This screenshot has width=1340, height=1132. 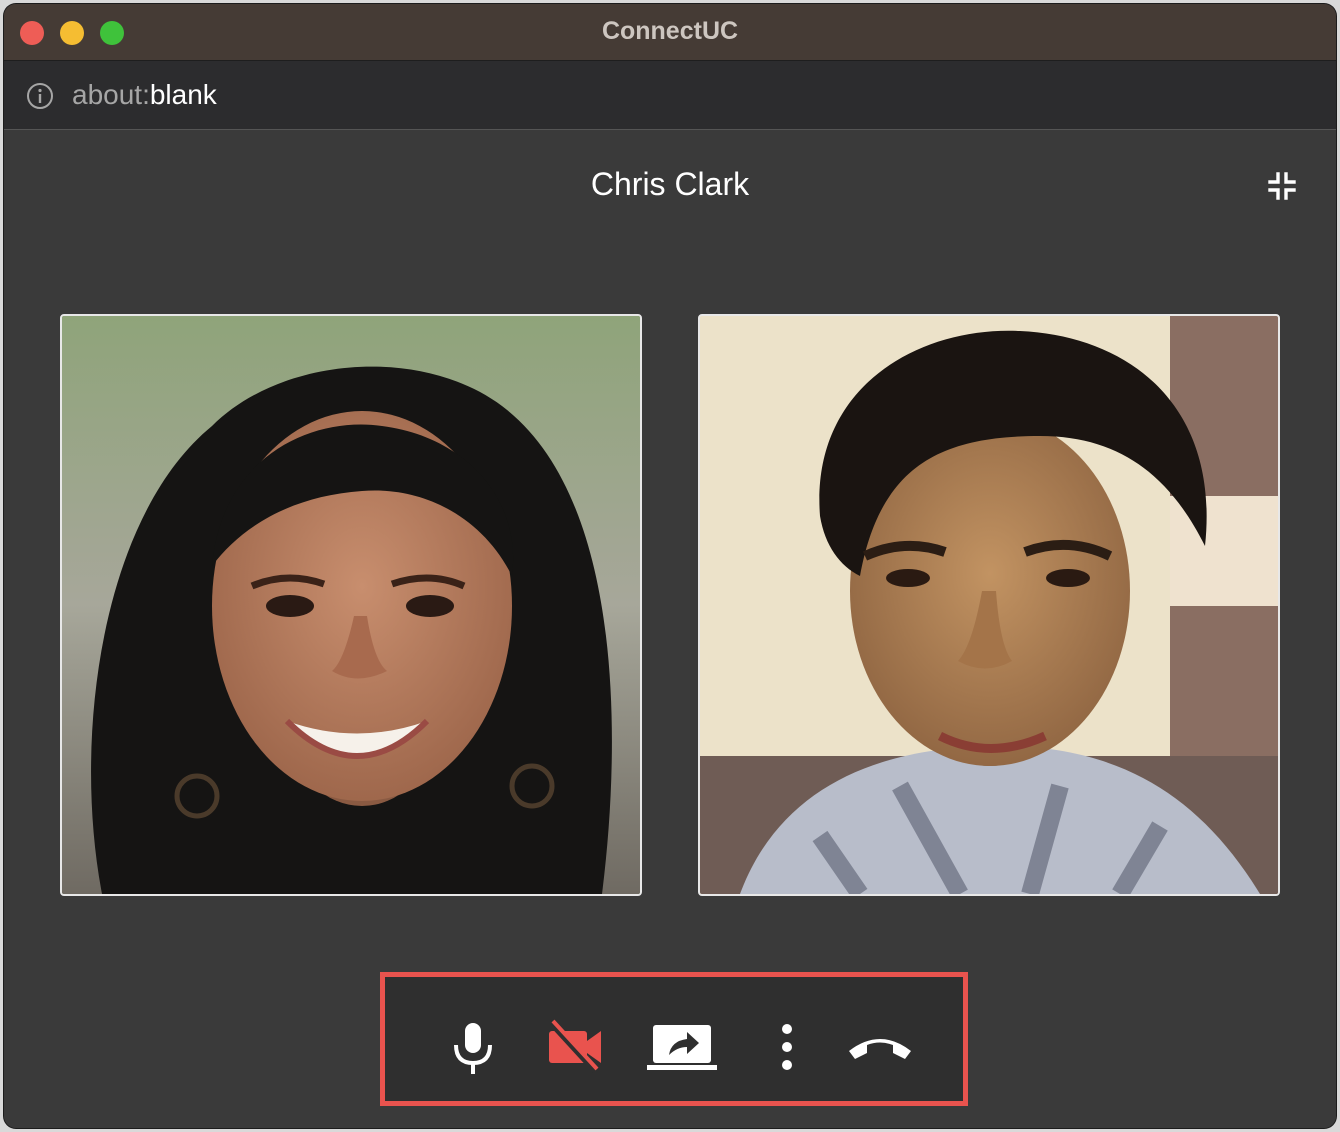 I want to click on collapse-icon, so click(x=1282, y=186).